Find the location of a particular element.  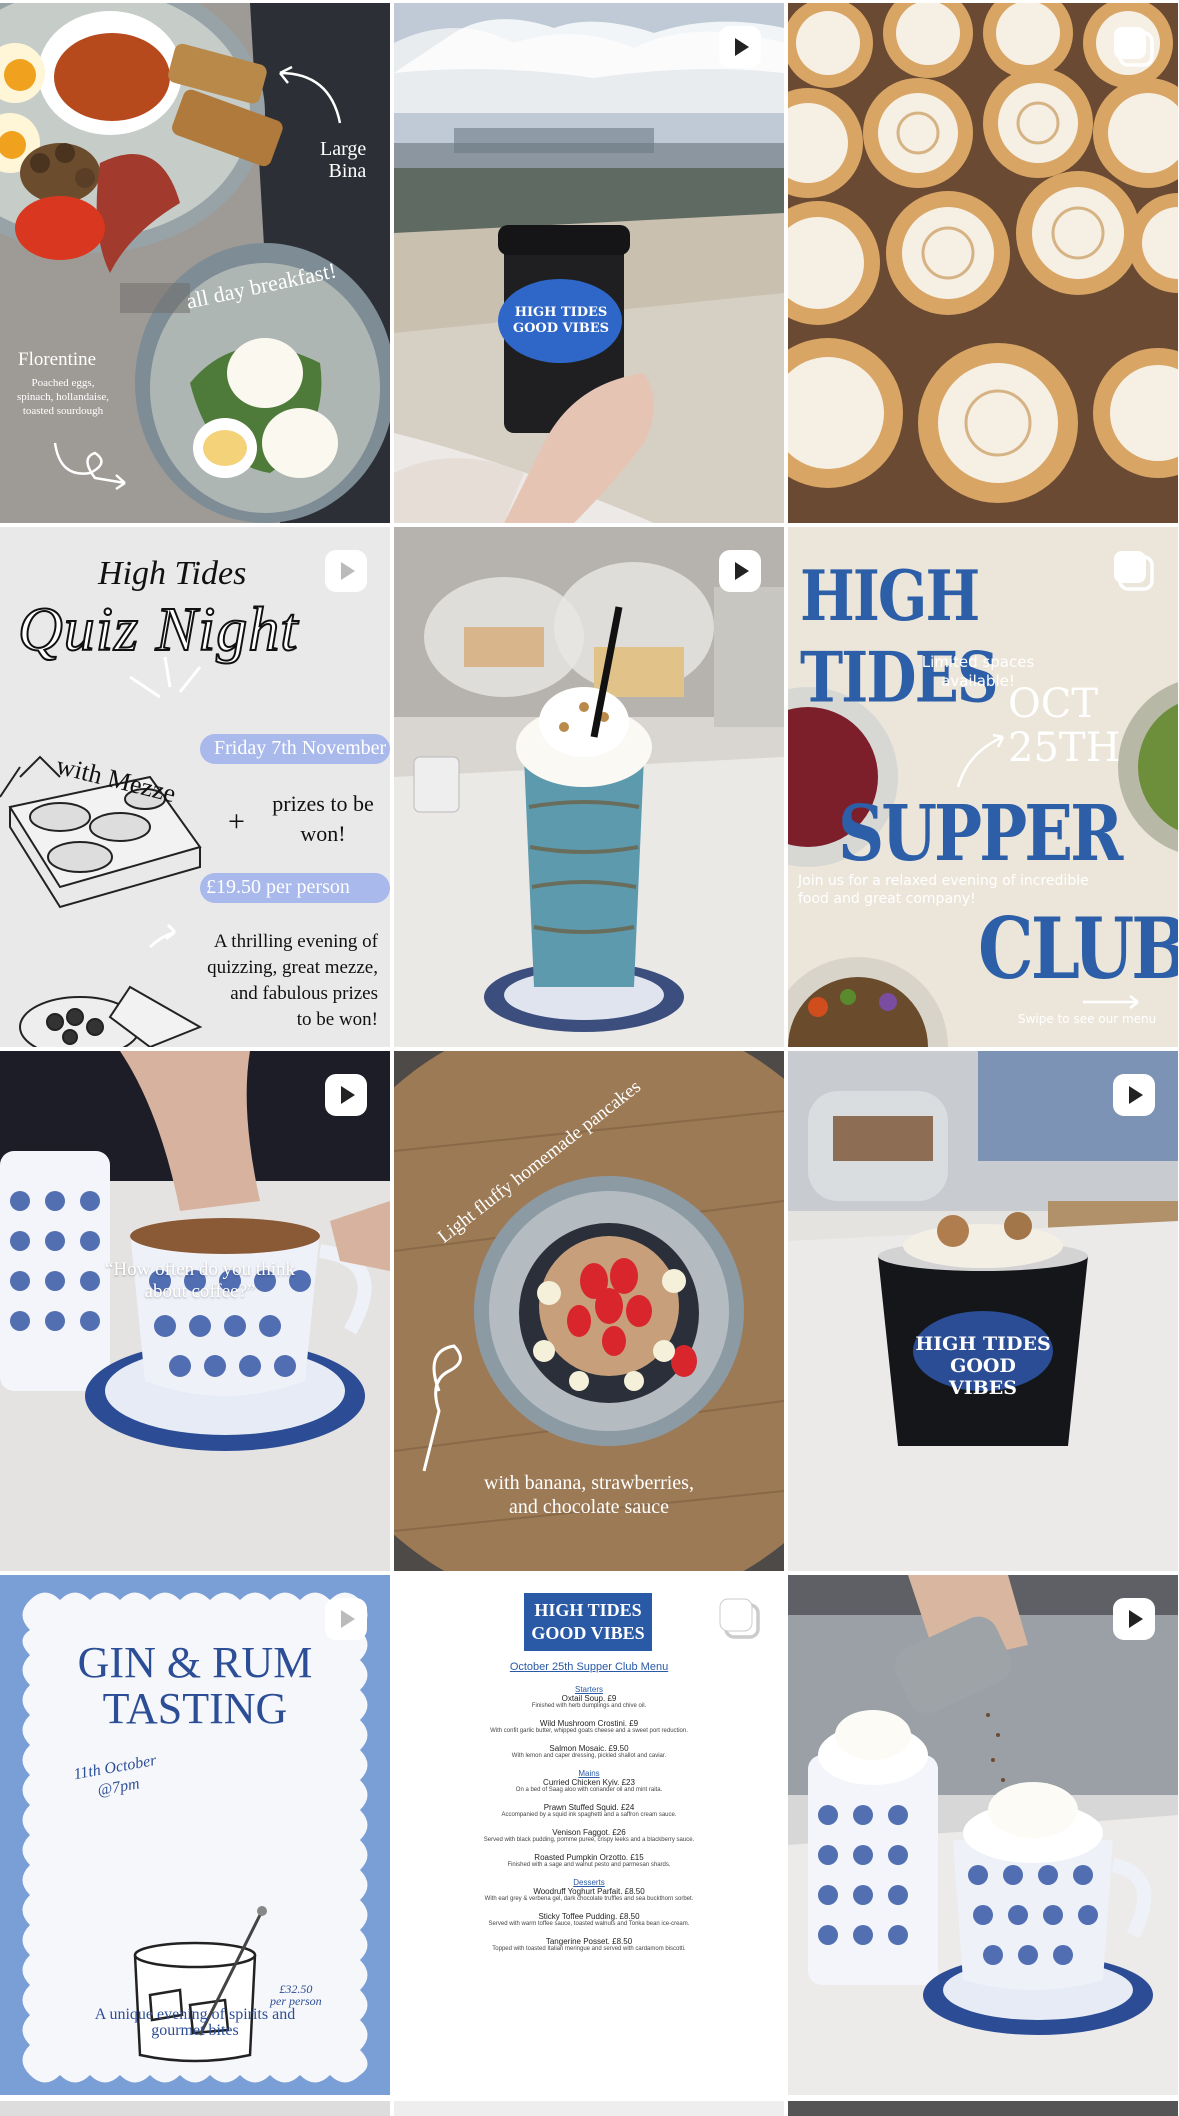

quiz-prizes-line-1: prizes to be is located at coordinates (323, 803).